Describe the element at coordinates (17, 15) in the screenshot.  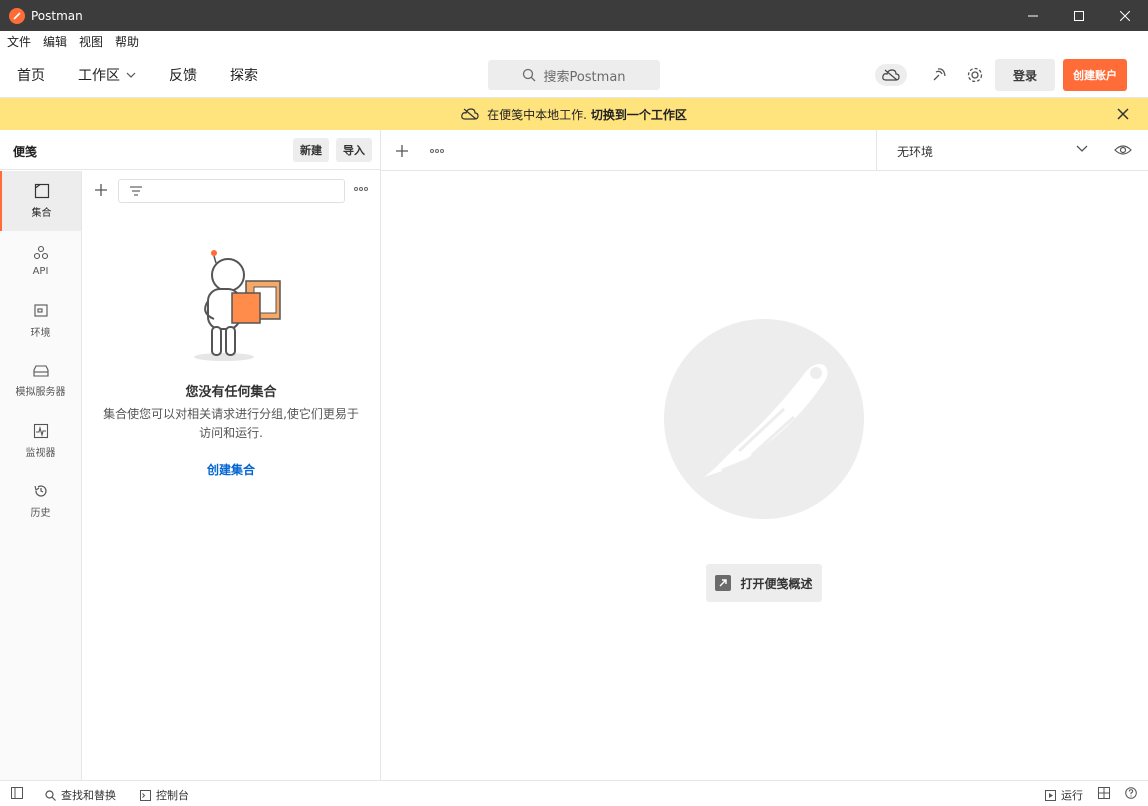
I see `postman-logo-icon` at that location.